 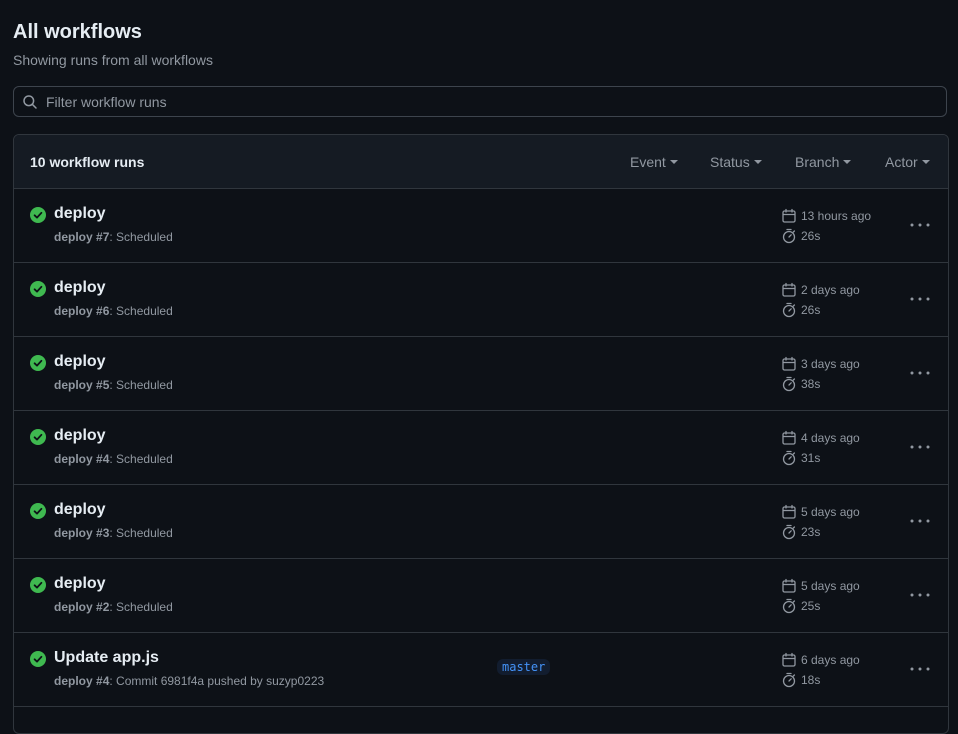 What do you see at coordinates (106, 658) in the screenshot?
I see `run-title-link: Update app.js` at bounding box center [106, 658].